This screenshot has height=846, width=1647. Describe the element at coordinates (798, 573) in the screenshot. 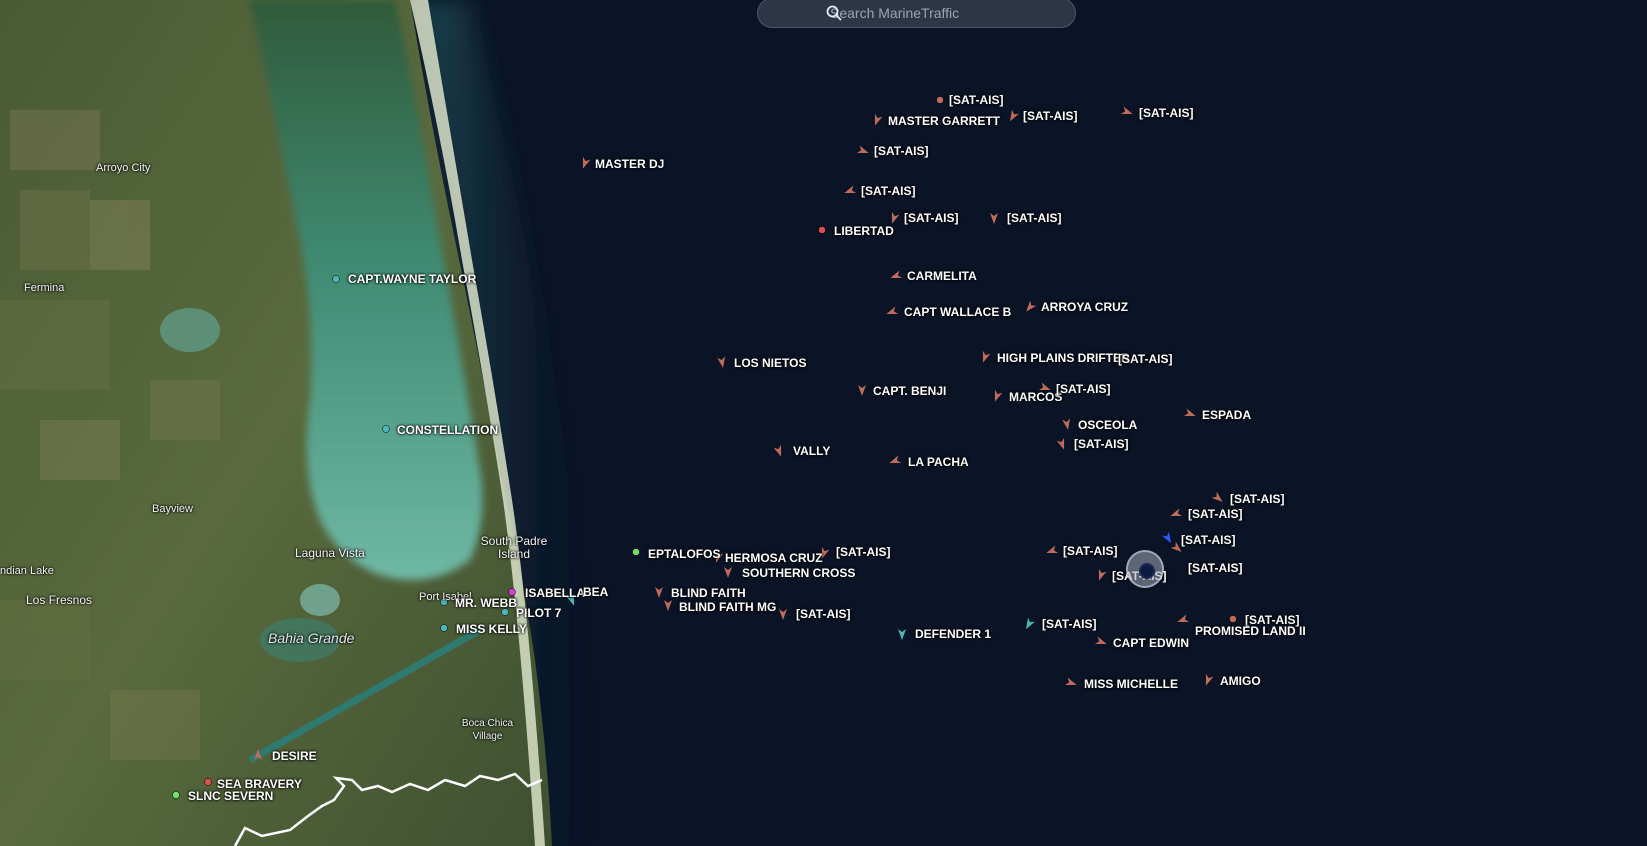

I see `vessel-label: SOUTHERN CROSS` at that location.